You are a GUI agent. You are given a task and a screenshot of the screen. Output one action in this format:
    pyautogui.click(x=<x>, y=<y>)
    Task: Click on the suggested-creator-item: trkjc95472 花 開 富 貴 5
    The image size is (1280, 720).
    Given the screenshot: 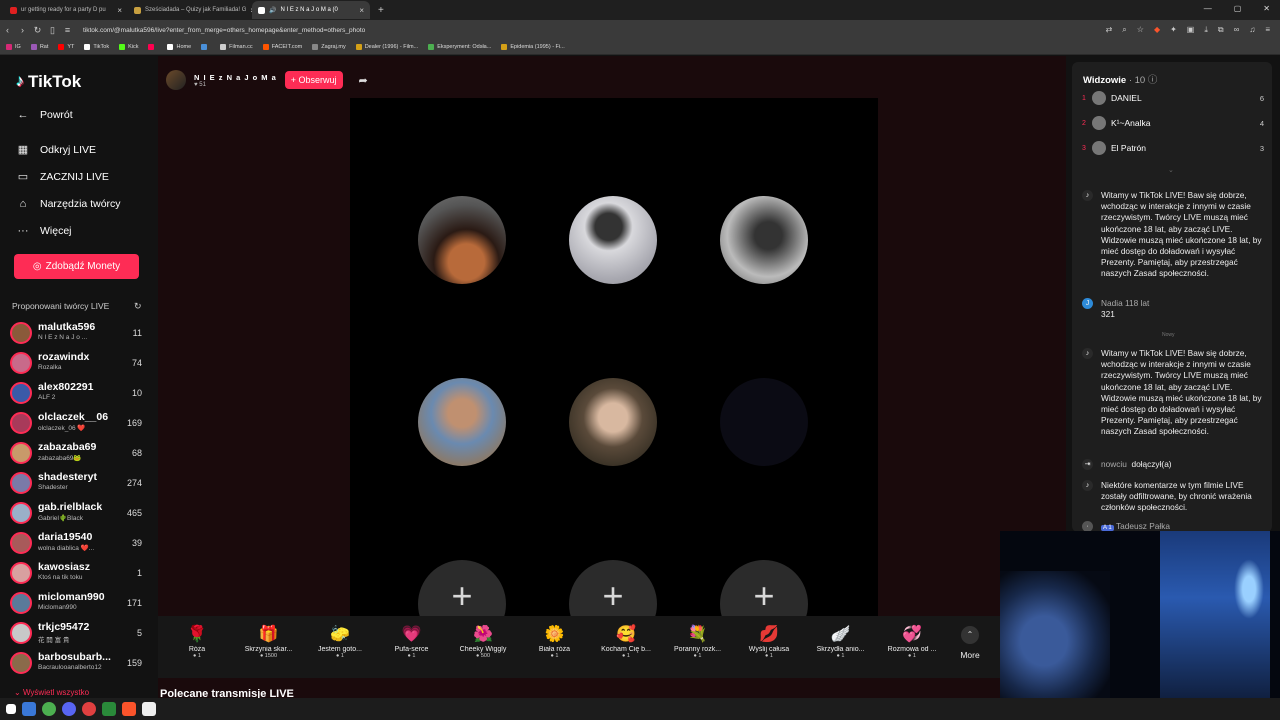 What is the action you would take?
    pyautogui.click(x=80, y=633)
    